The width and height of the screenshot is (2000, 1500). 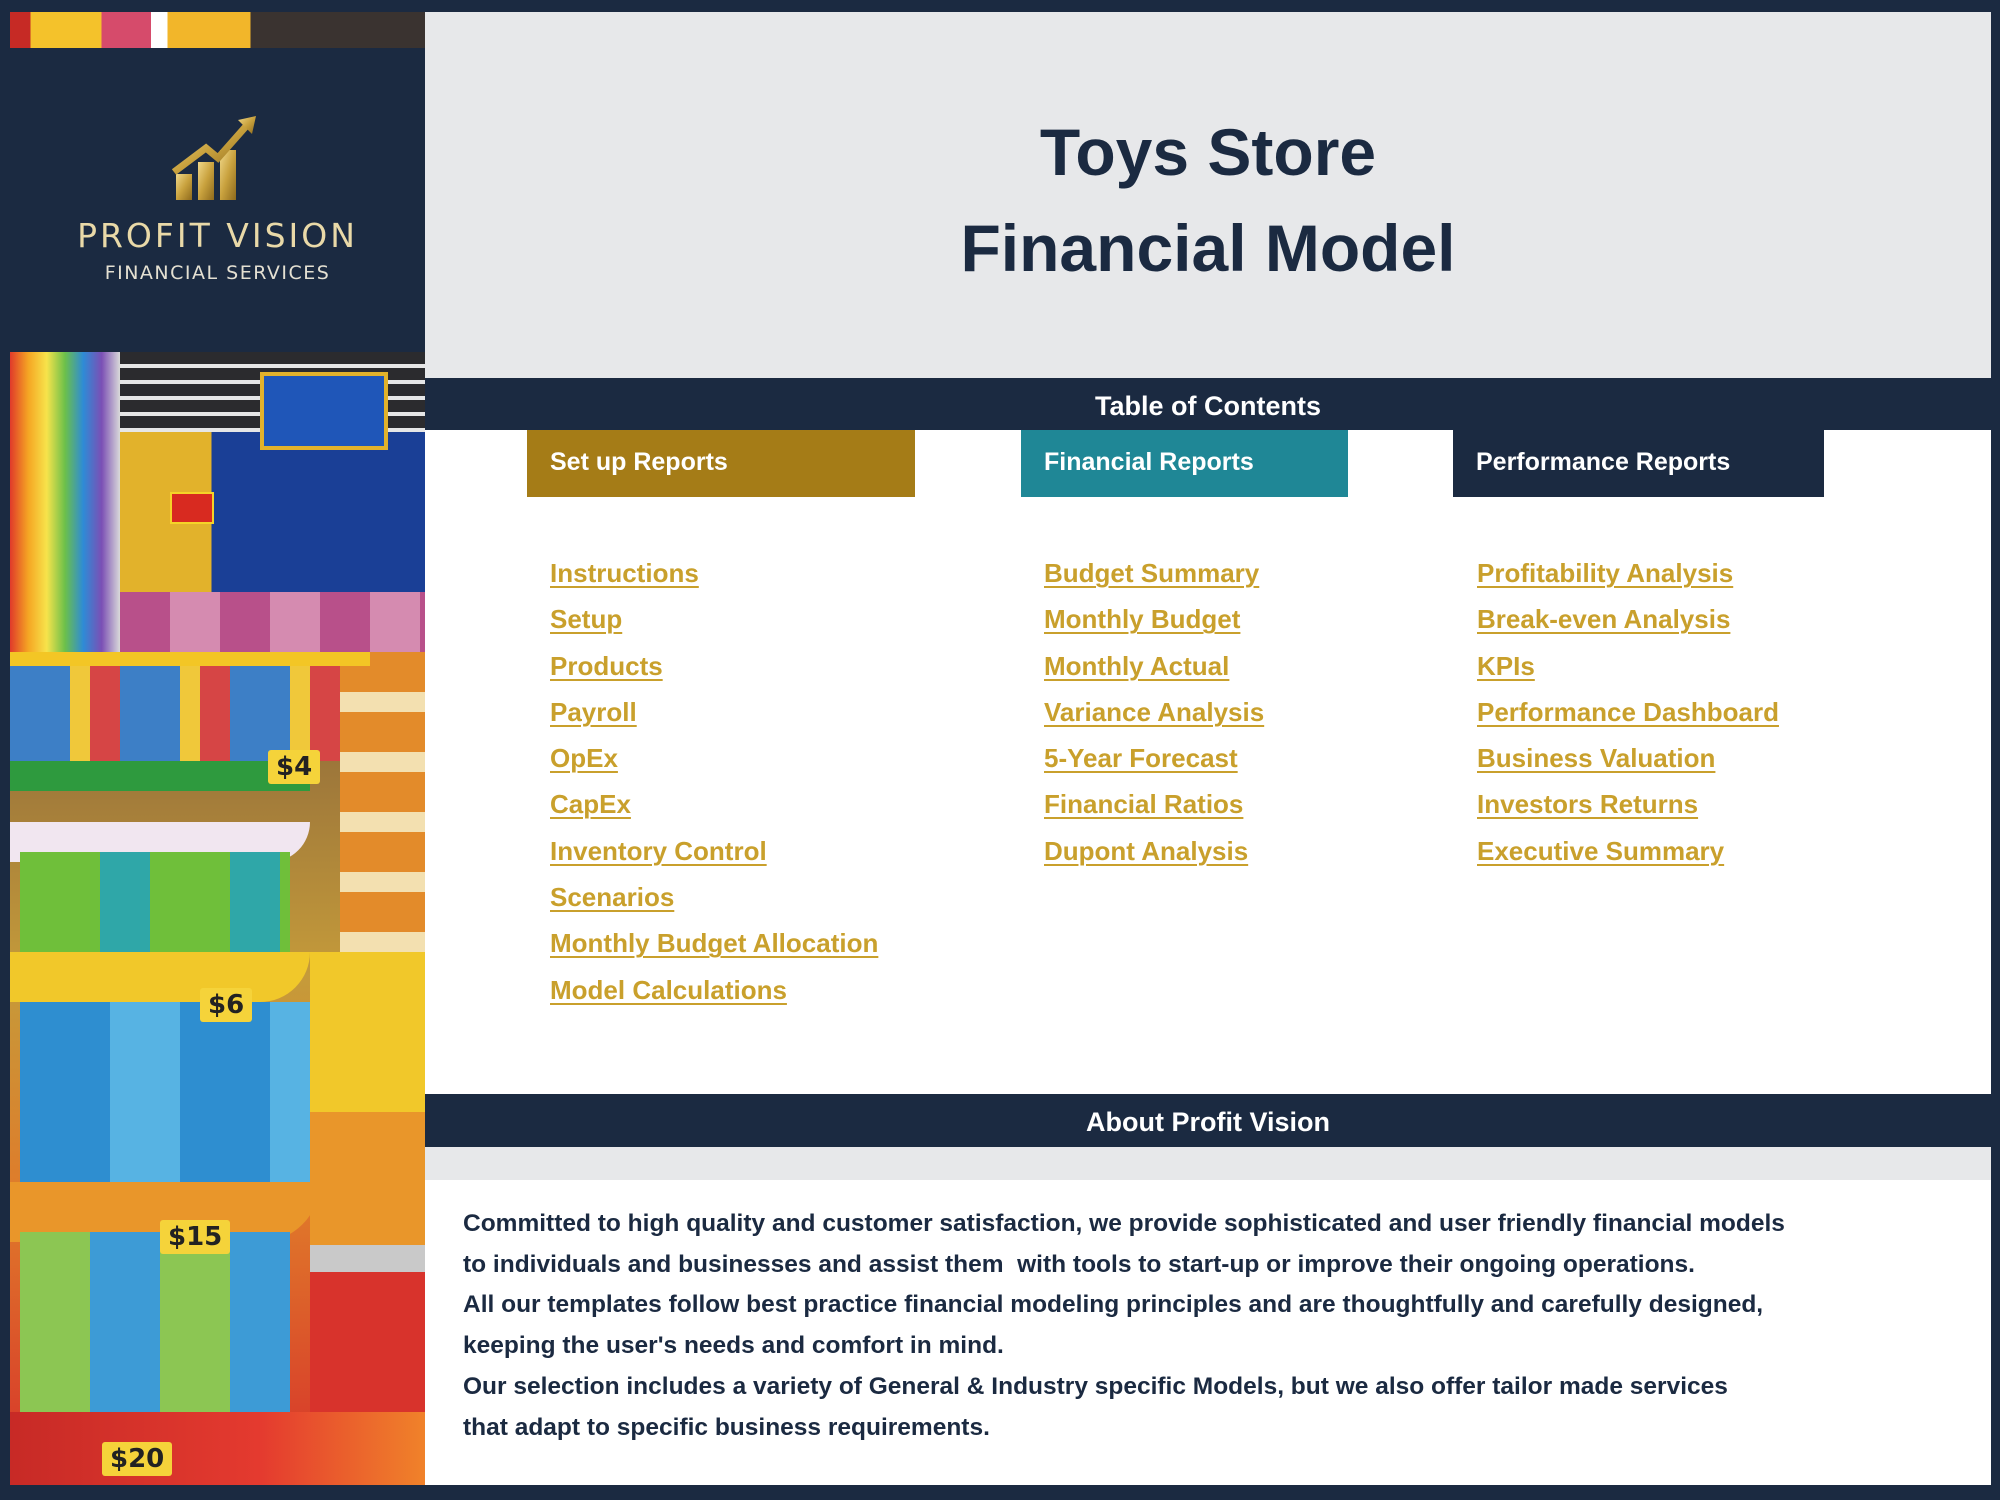 I want to click on link-payroll: Payroll, so click(x=593, y=712).